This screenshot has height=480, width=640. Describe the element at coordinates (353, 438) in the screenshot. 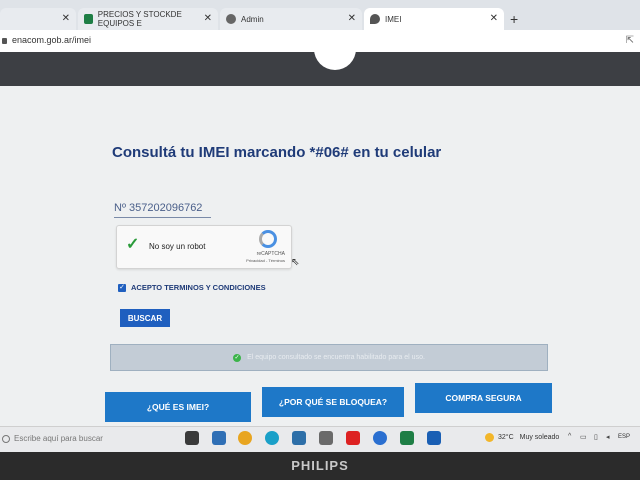

I see `media-icon` at that location.